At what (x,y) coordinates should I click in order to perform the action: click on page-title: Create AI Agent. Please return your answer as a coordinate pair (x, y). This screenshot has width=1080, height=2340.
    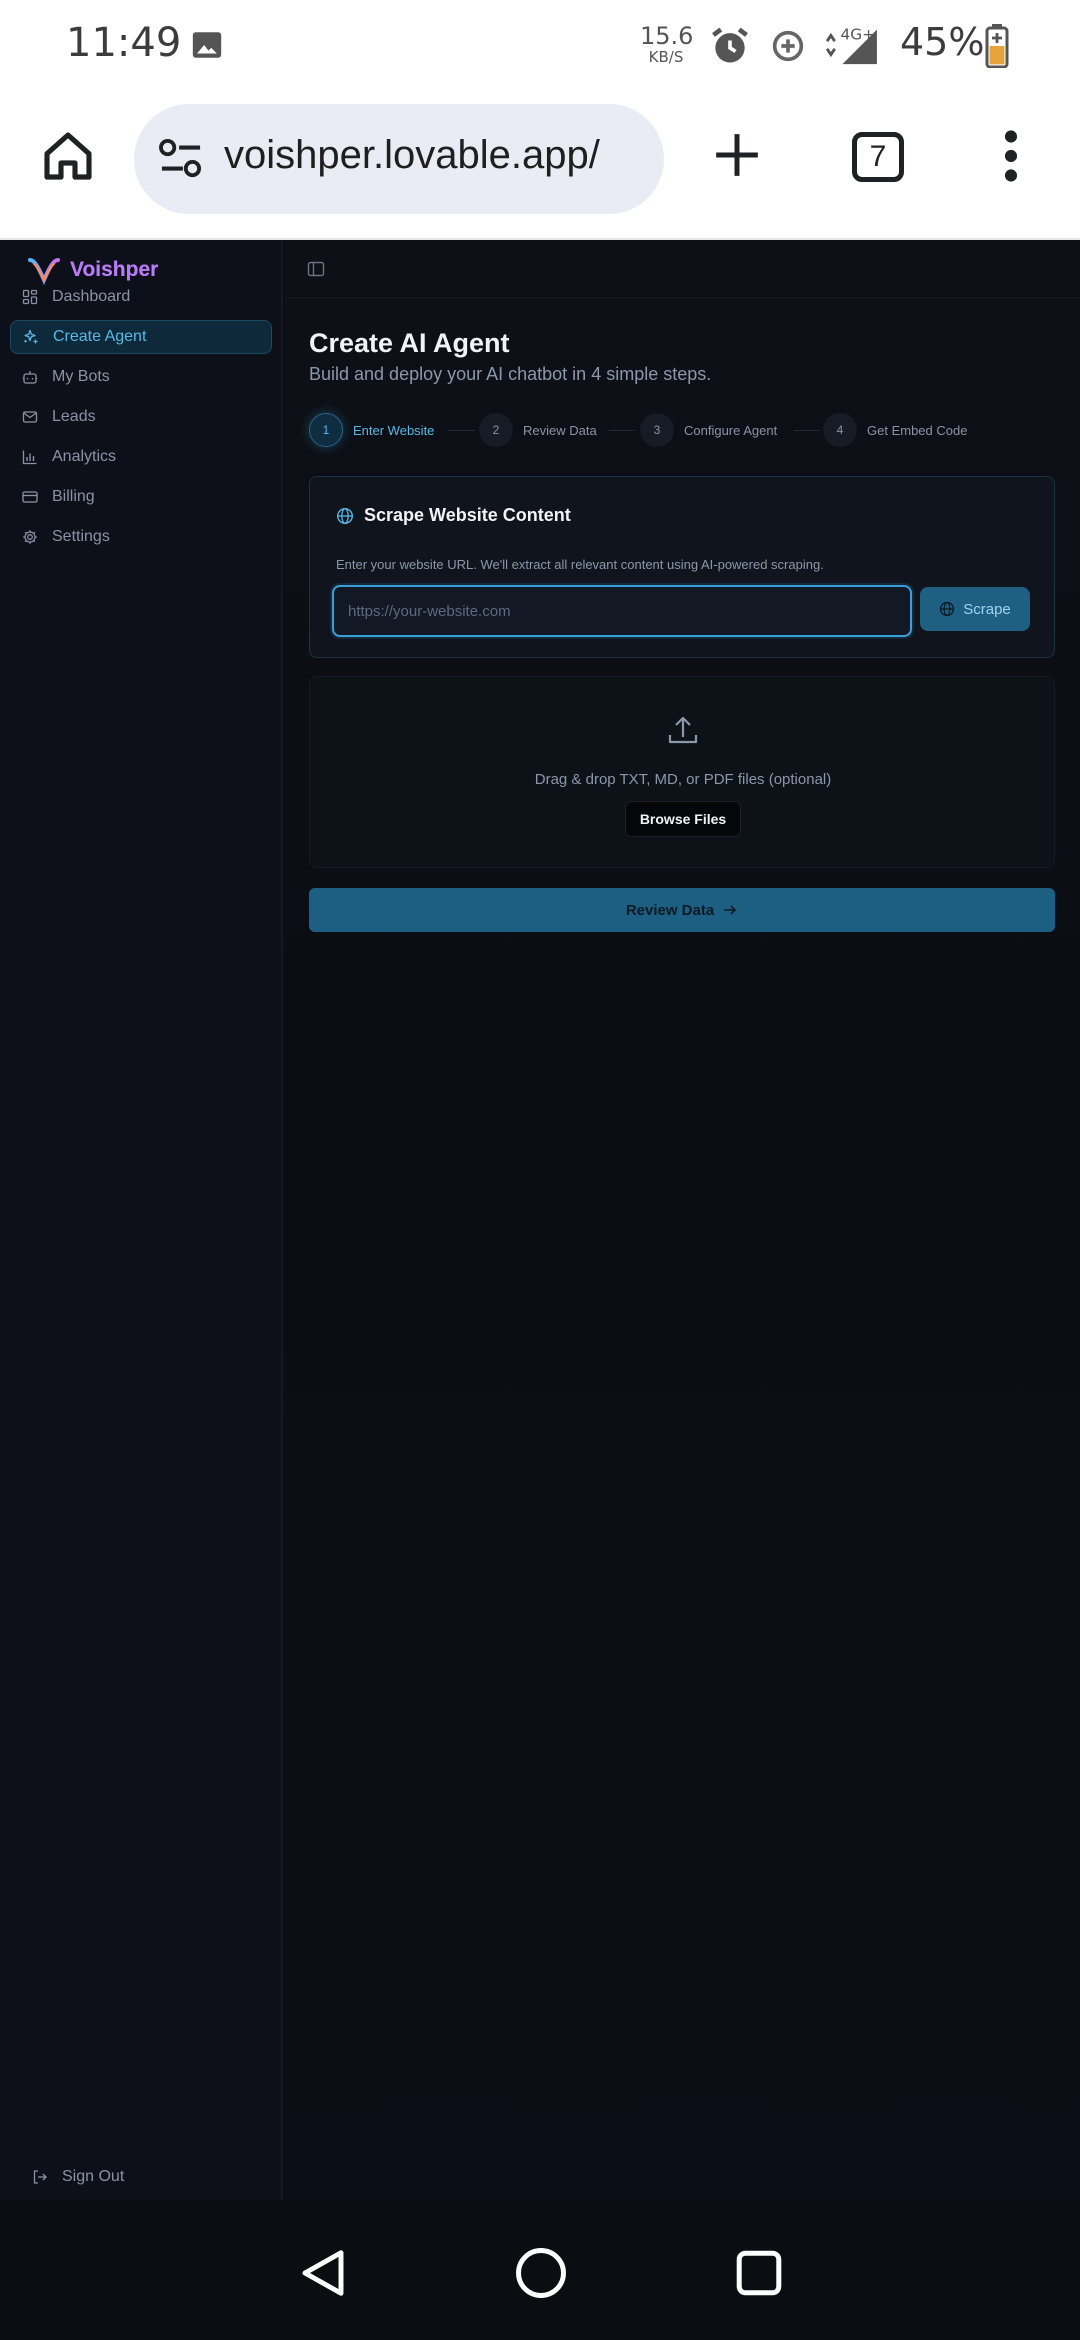
    Looking at the image, I should click on (409, 343).